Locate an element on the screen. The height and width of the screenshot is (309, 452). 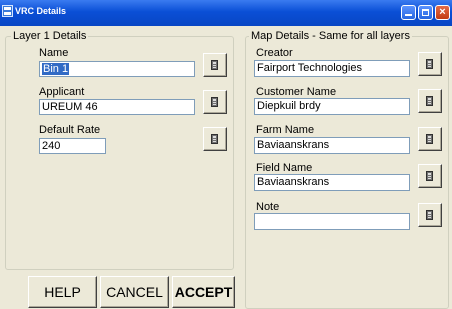
map-group-title: Map Details - Same for all layers is located at coordinates (330, 36).